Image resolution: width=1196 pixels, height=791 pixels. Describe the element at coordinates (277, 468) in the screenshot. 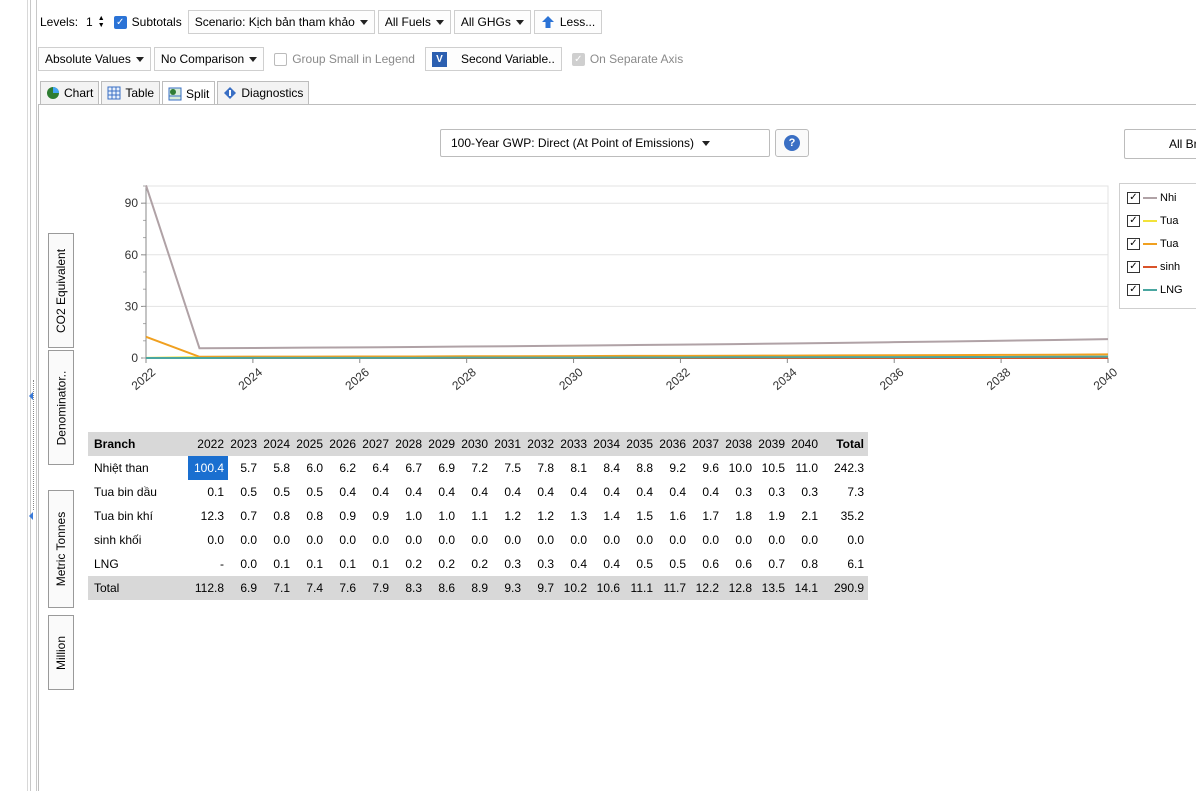

I see `table-cell: 5.8` at that location.